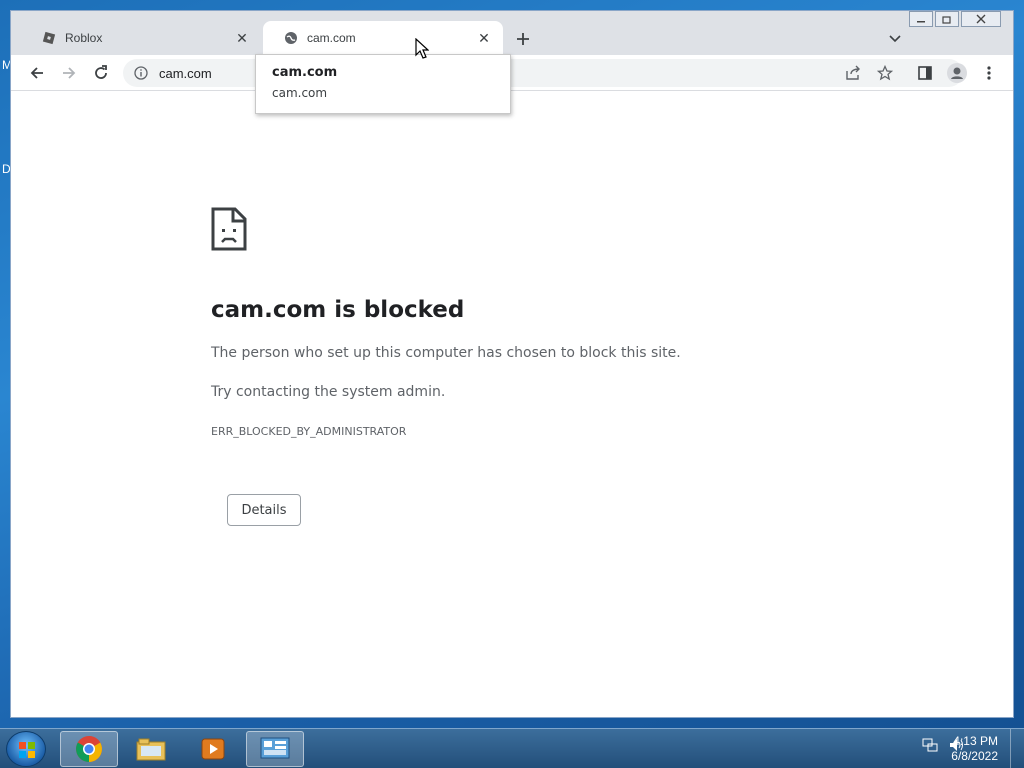  I want to click on star-icon, so click(885, 73).